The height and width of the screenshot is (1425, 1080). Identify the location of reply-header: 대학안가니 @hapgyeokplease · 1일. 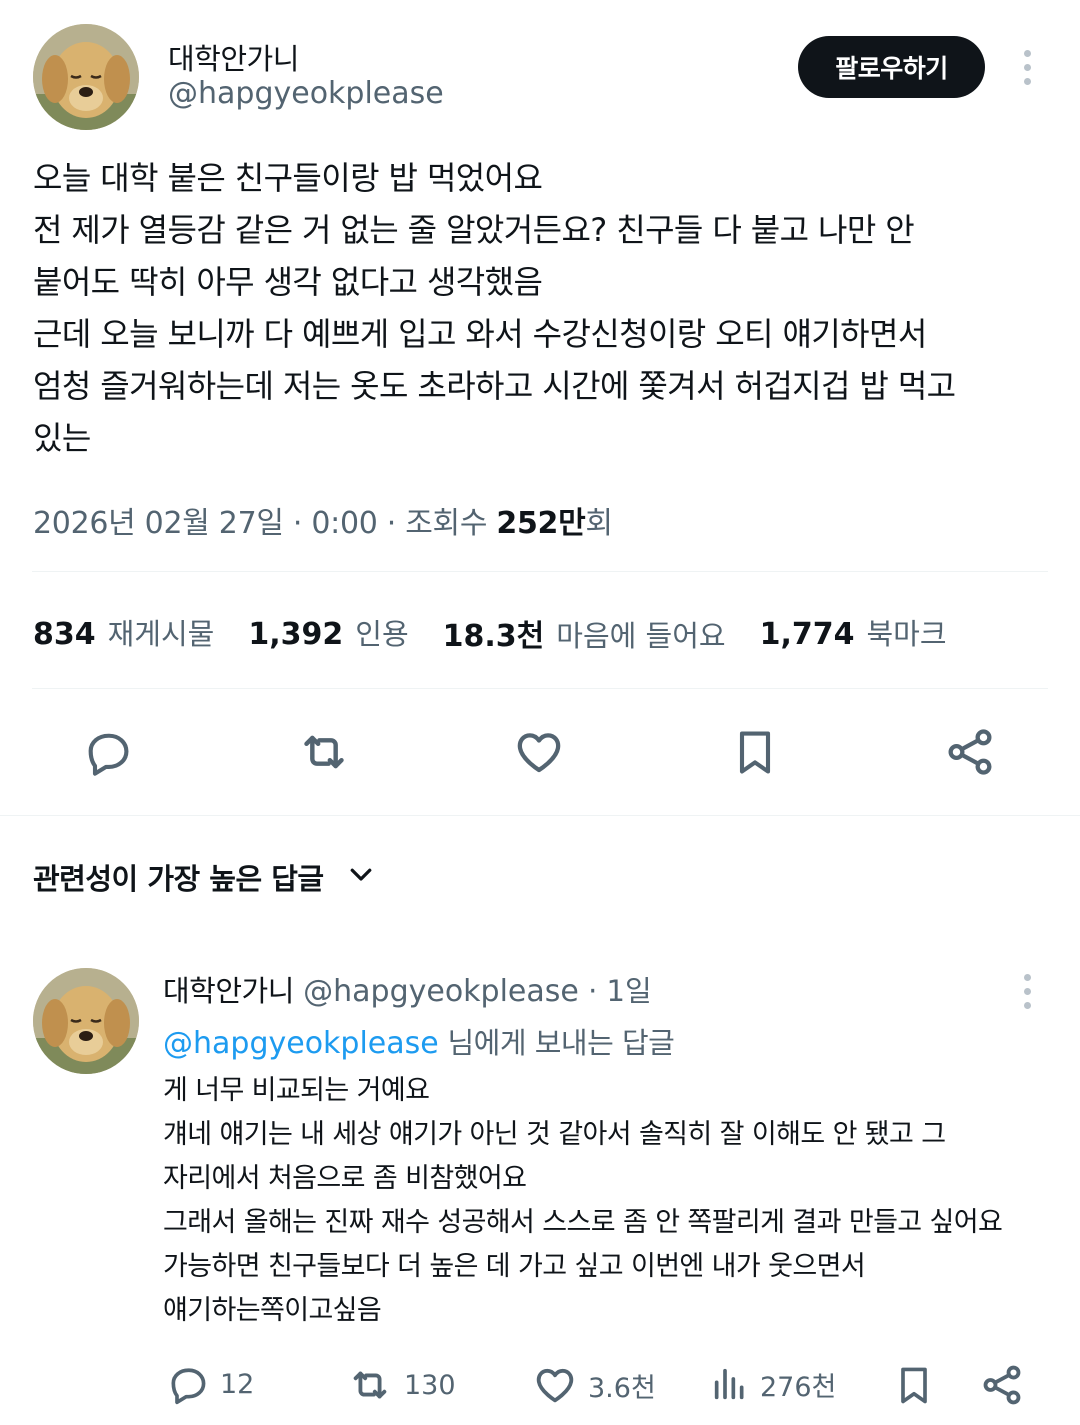
(407, 989).